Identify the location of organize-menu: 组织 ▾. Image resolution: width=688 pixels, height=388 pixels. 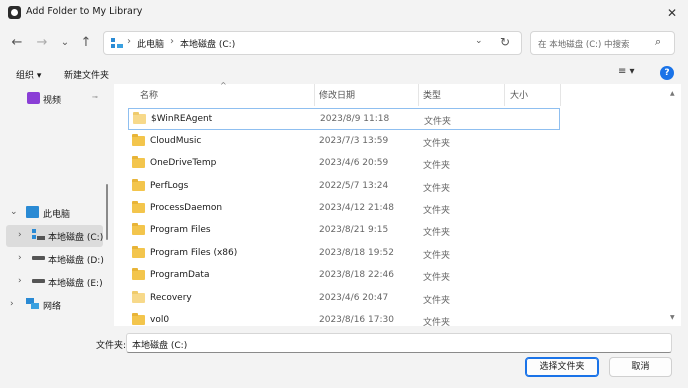
(28, 74).